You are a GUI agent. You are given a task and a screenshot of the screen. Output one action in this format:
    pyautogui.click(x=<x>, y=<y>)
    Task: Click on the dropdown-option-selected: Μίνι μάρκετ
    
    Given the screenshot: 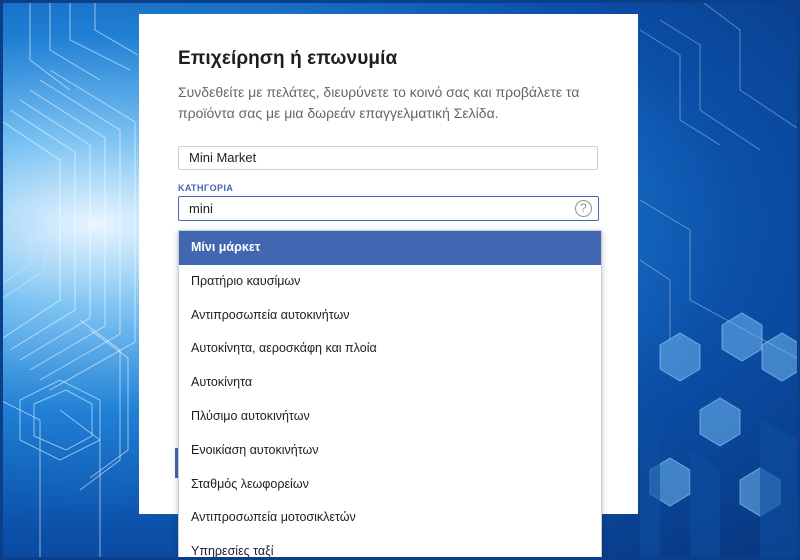 What is the action you would take?
    pyautogui.click(x=390, y=248)
    